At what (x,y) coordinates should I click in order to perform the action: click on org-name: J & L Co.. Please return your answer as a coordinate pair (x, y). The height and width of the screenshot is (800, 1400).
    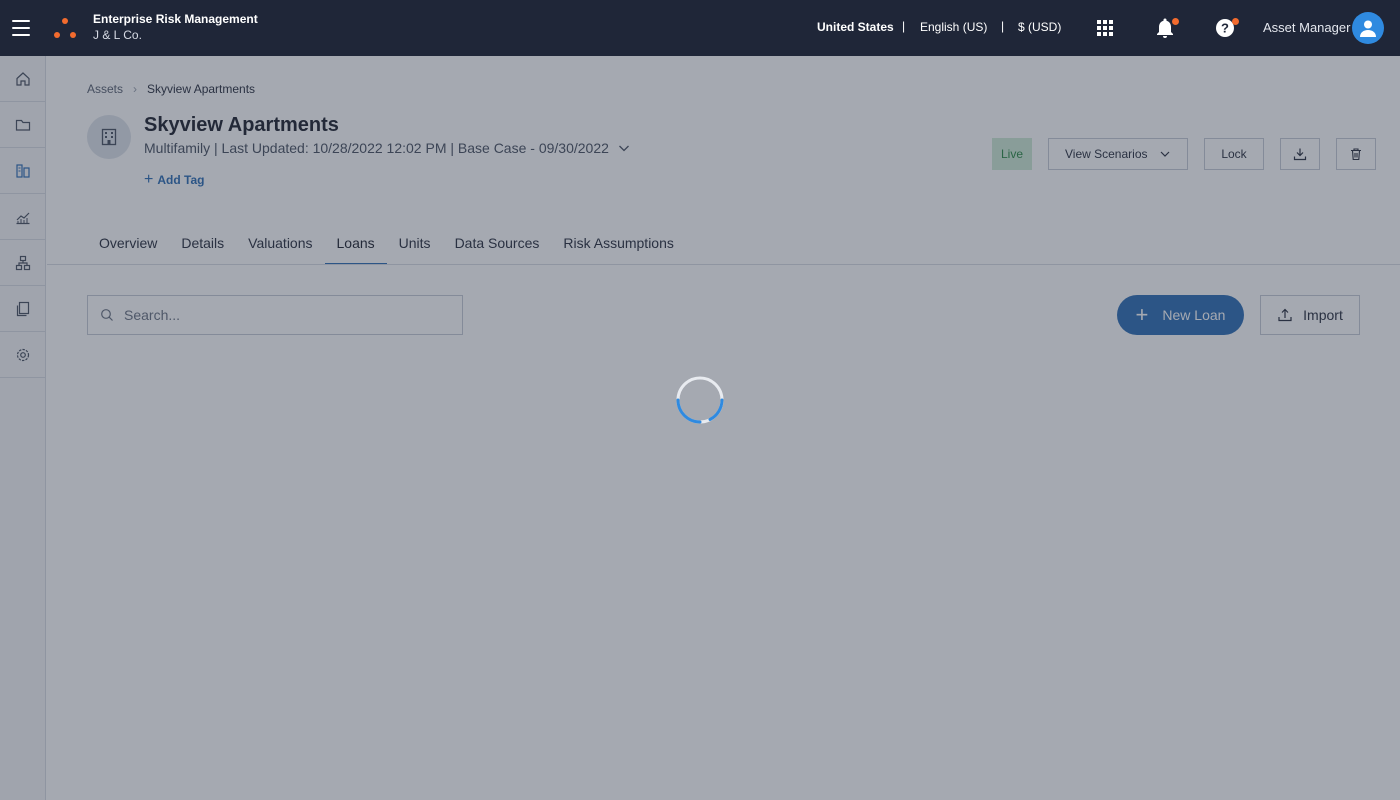
    Looking at the image, I should click on (117, 35).